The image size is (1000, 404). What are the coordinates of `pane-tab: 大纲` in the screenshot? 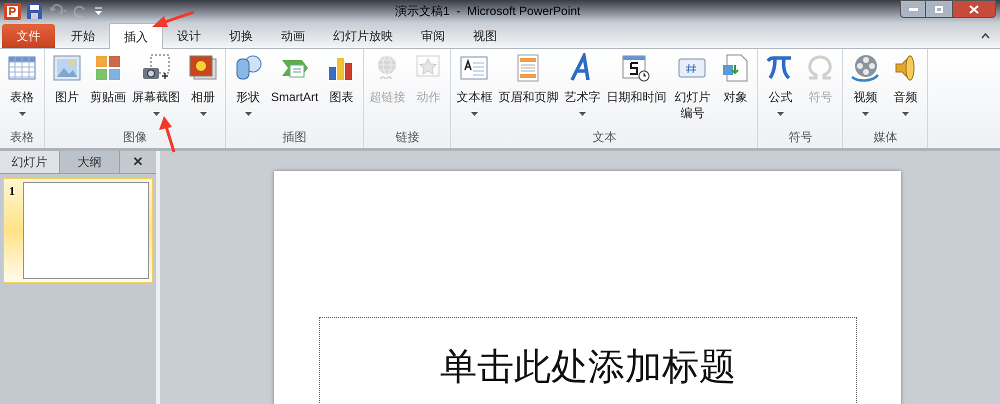 It's located at (90, 162).